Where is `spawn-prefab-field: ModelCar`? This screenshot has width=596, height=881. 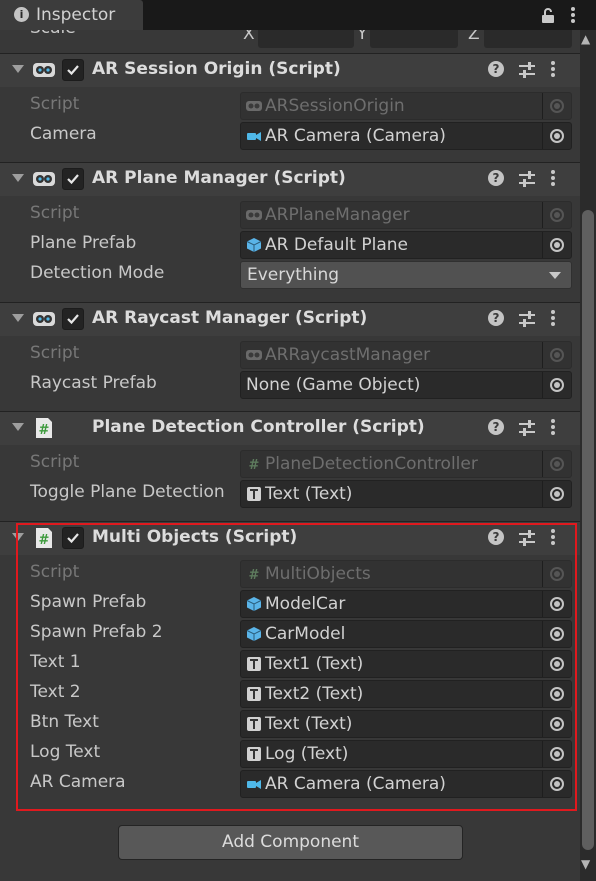 spawn-prefab-field: ModelCar is located at coordinates (406, 604).